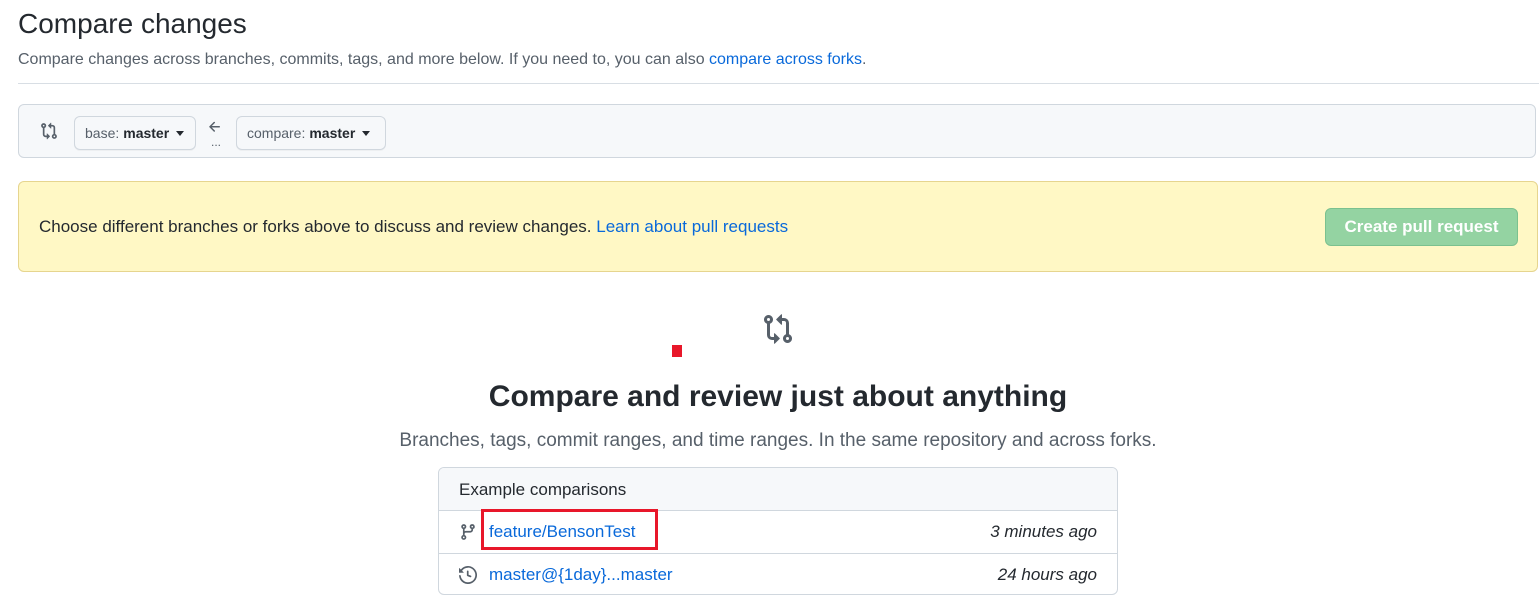 The height and width of the screenshot is (607, 1539). Describe the element at coordinates (1421, 227) in the screenshot. I see `create-pull-request-button: Create pull request` at that location.